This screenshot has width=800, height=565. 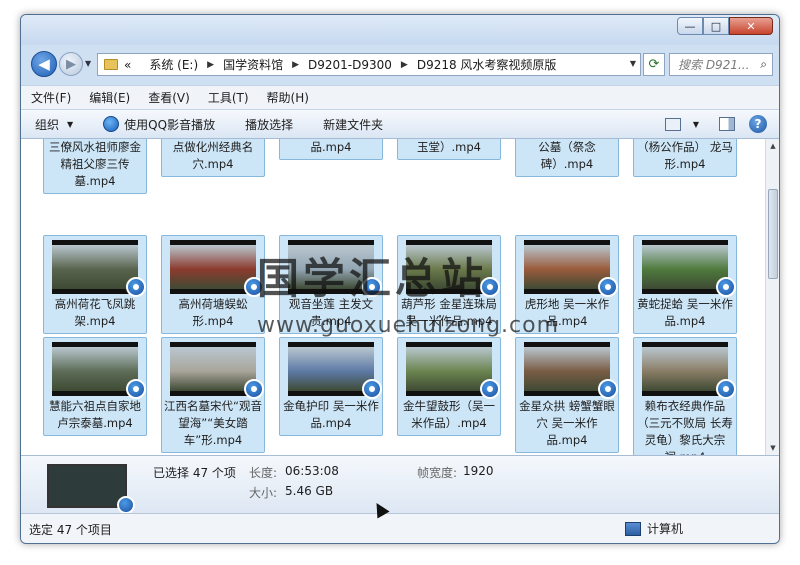 What do you see at coordinates (194, 473) in the screenshot?
I see `selected-count: 已选择 47 个项` at bounding box center [194, 473].